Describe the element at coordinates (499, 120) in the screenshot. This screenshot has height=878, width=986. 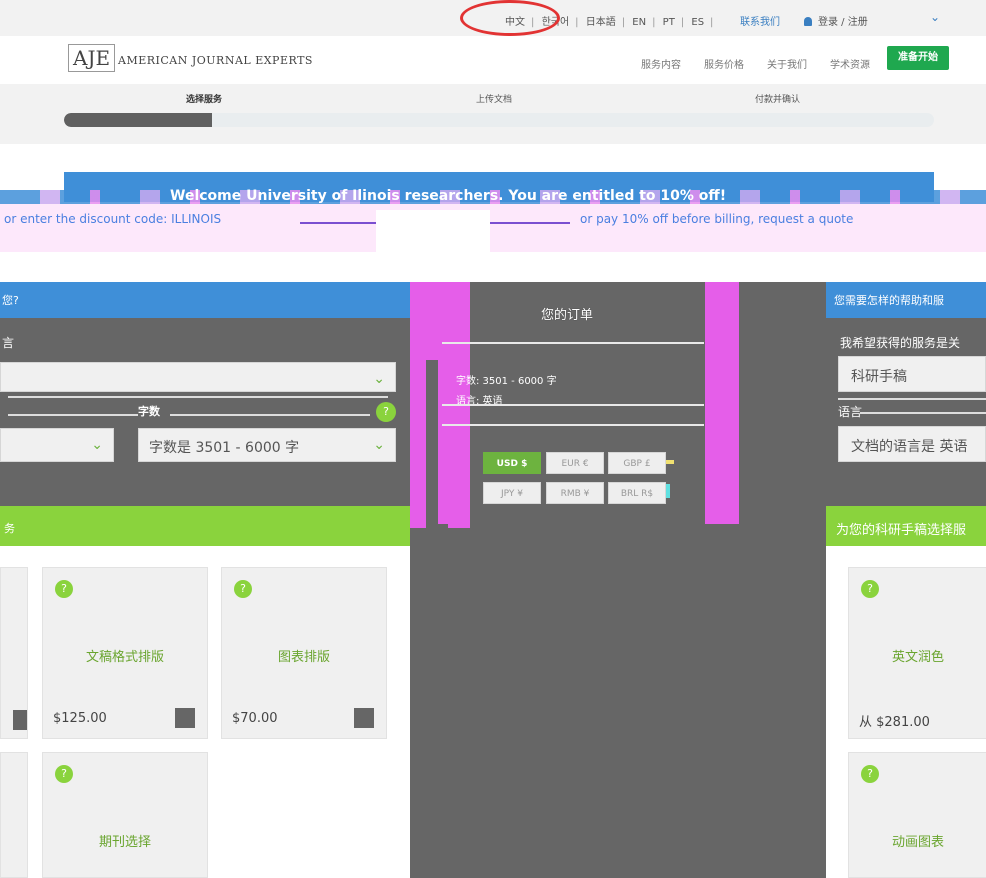
I see `progress-track` at that location.